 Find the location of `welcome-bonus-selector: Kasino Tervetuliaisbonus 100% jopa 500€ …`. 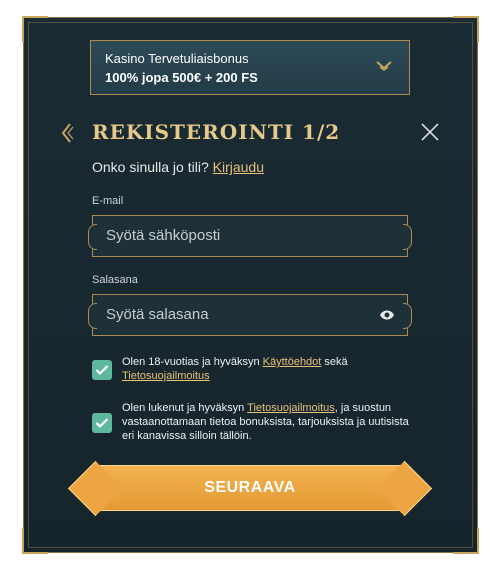

welcome-bonus-selector: Kasino Tervetuliaisbonus 100% jopa 500€ … is located at coordinates (250, 67).